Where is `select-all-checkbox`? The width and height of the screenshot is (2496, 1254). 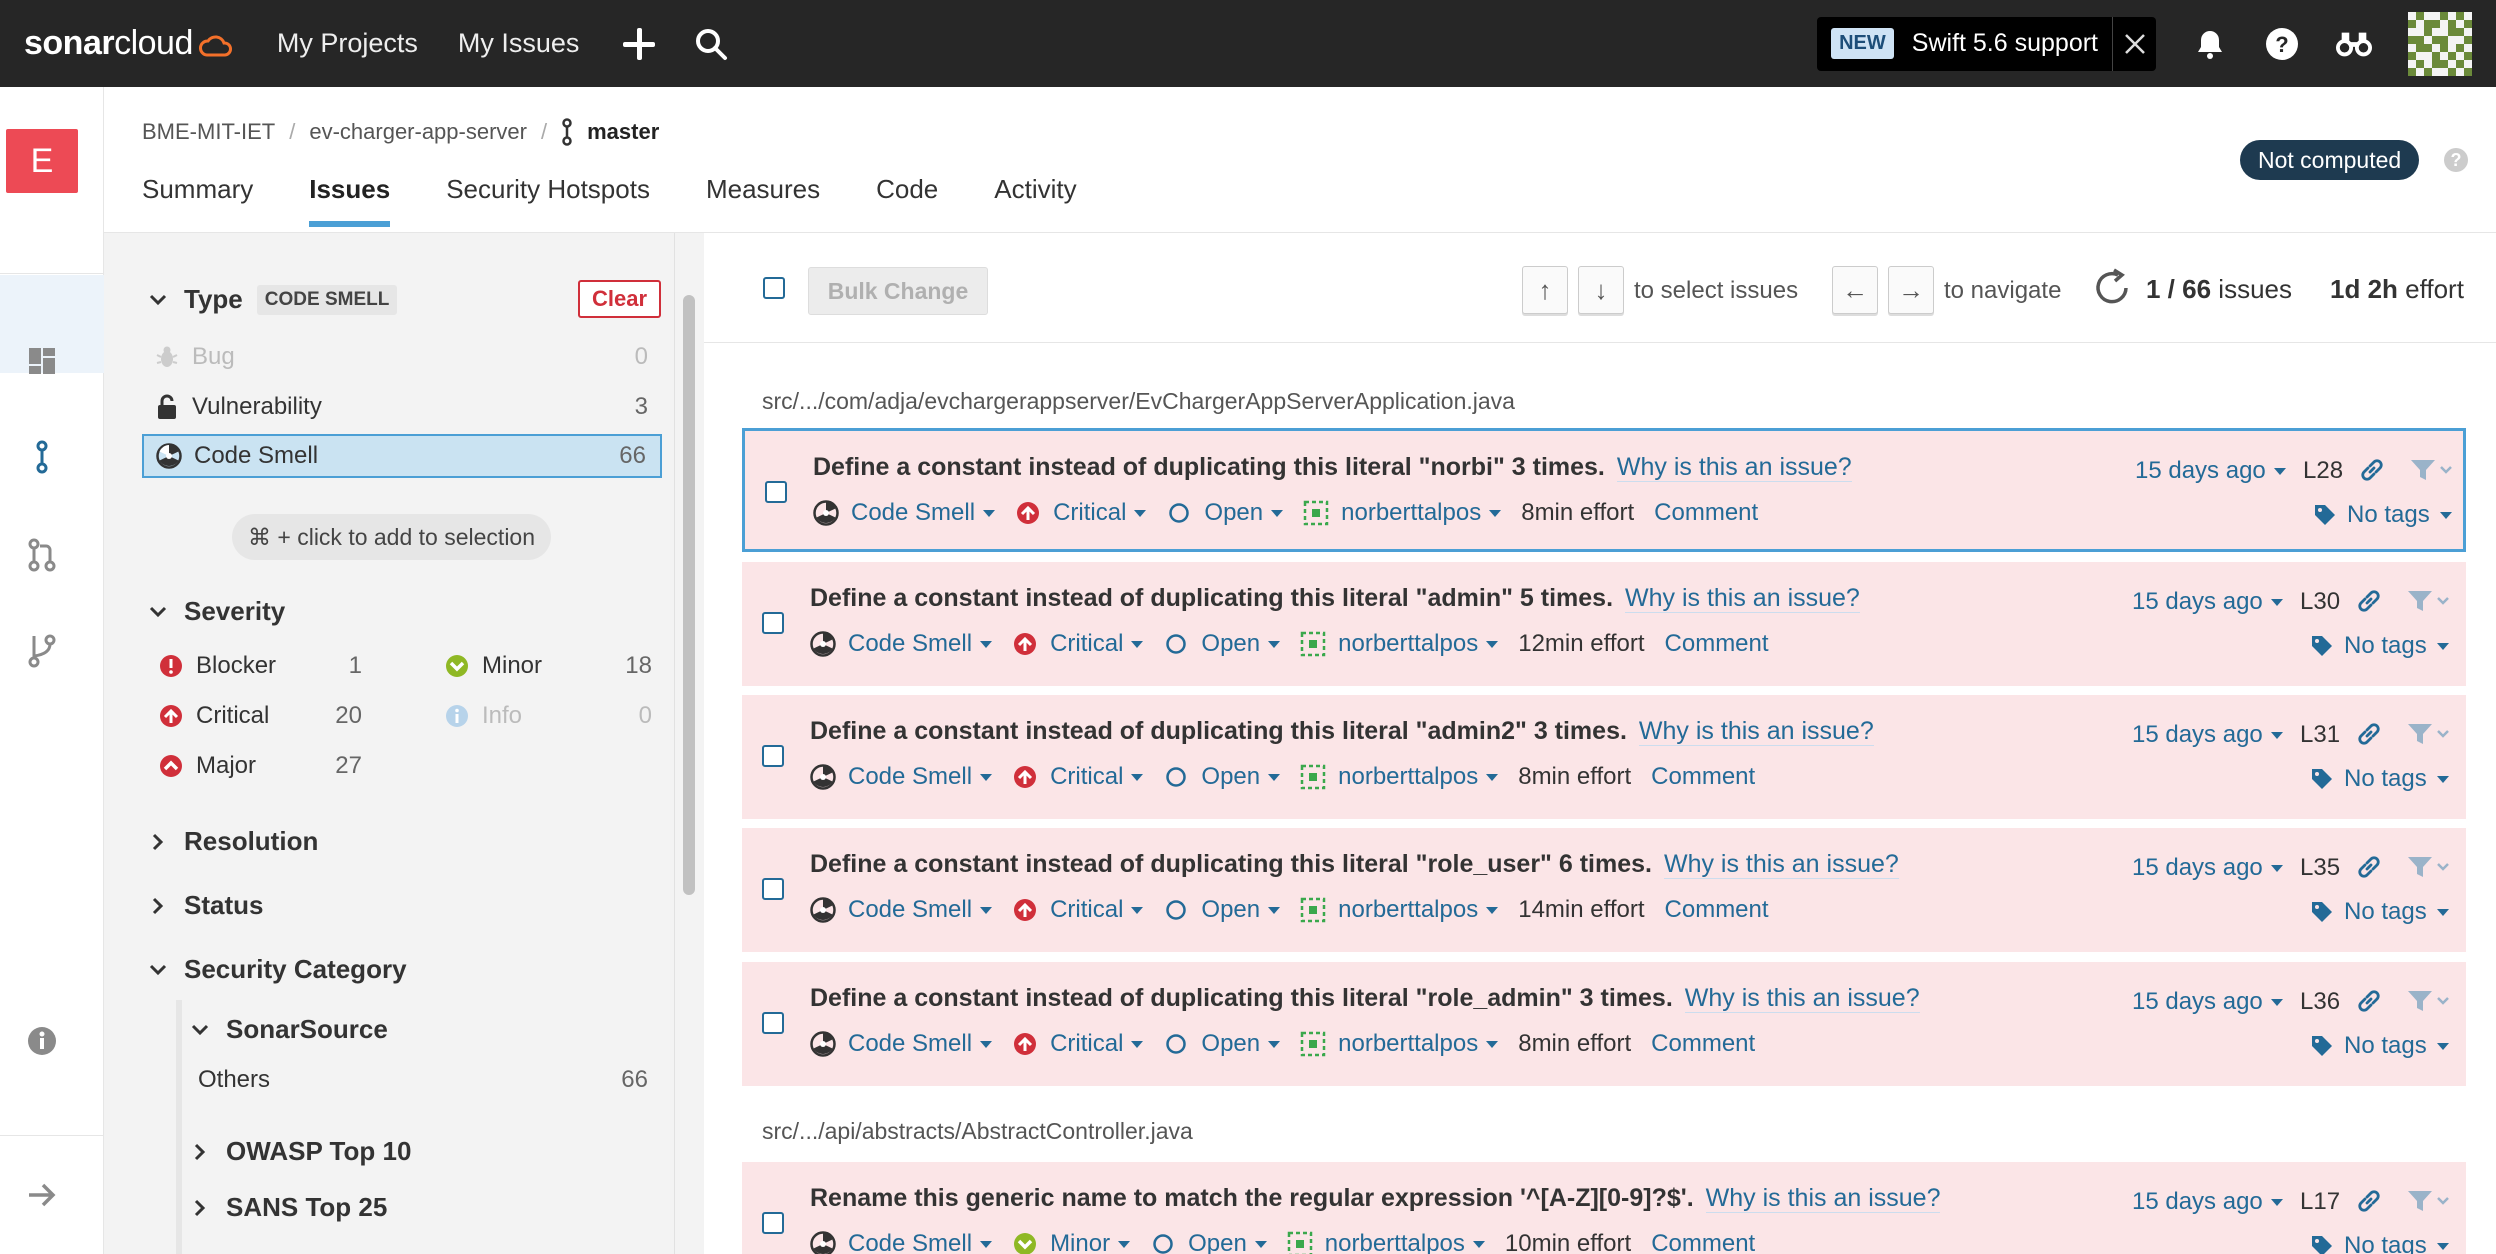
select-all-checkbox is located at coordinates (774, 288).